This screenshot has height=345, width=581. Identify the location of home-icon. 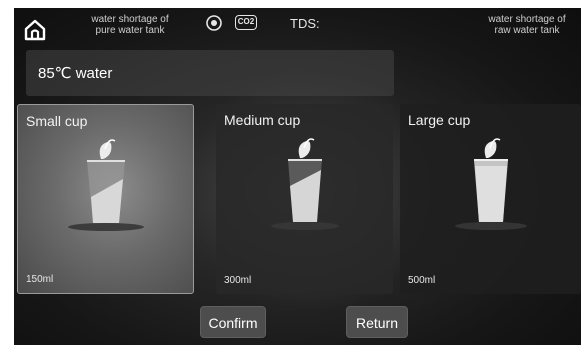
(35, 30).